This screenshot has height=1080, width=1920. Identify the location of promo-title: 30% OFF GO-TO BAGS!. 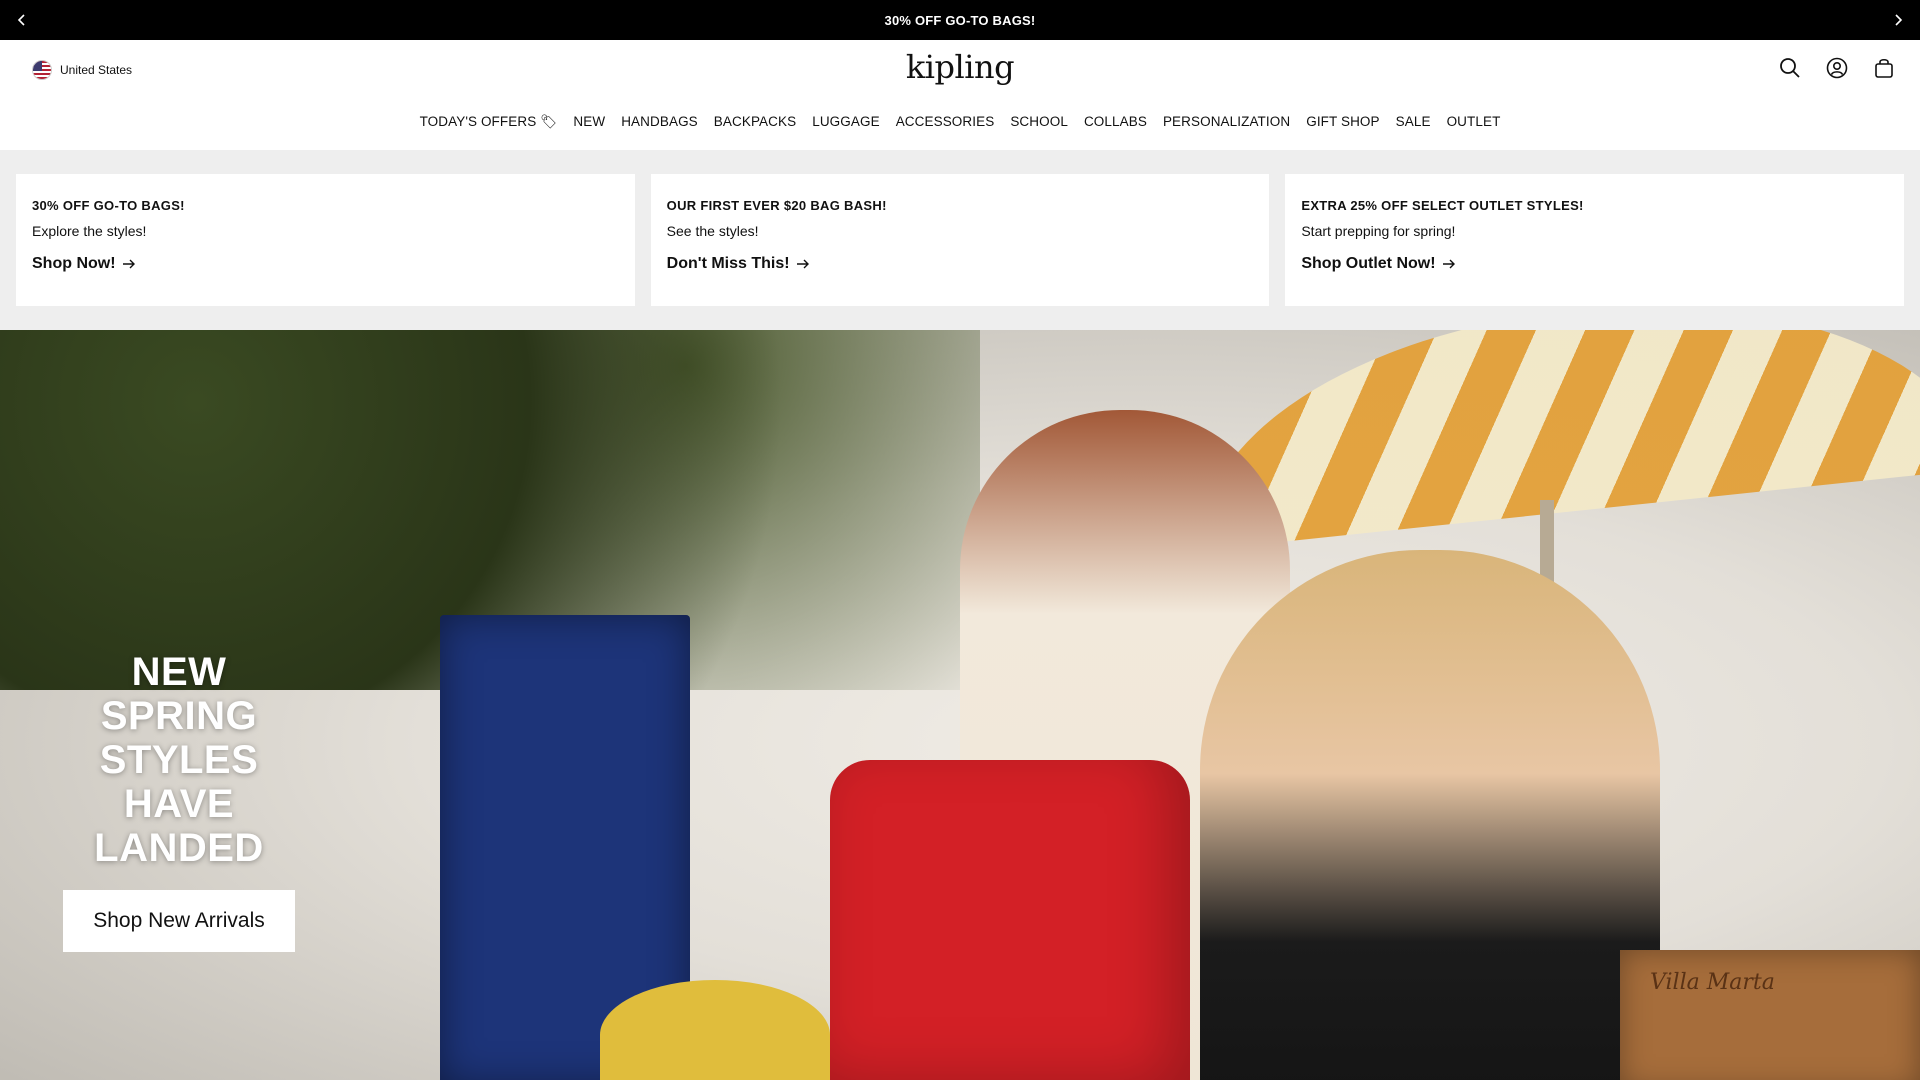
(108, 205).